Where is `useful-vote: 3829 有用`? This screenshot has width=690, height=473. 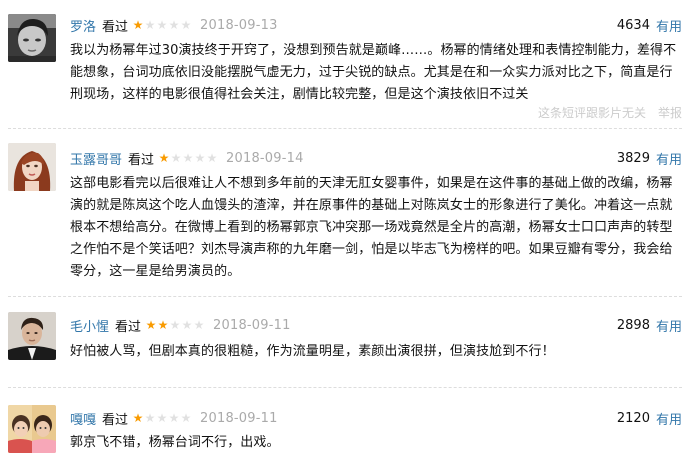
useful-vote: 3829 有用 is located at coordinates (649, 158).